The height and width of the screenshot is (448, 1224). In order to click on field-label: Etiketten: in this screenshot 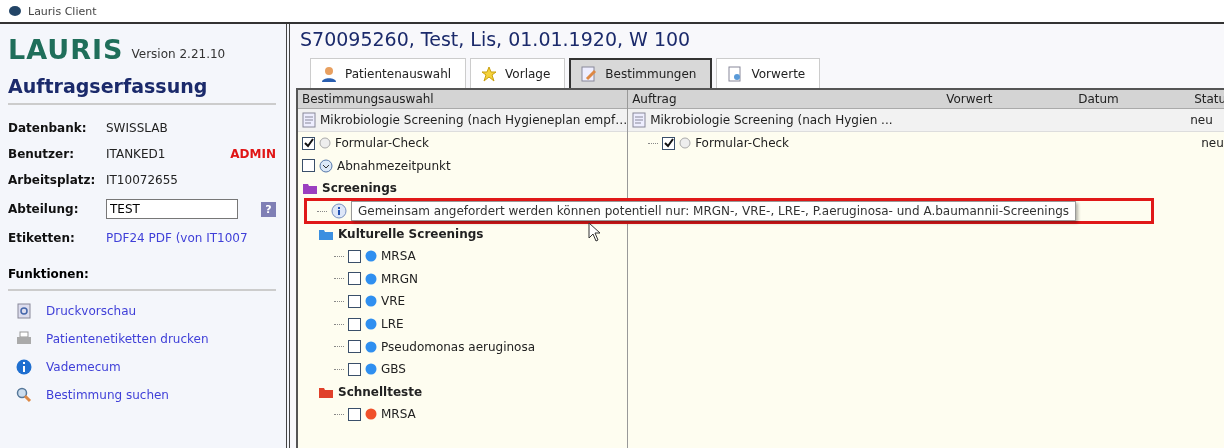, I will do `click(42, 238)`.